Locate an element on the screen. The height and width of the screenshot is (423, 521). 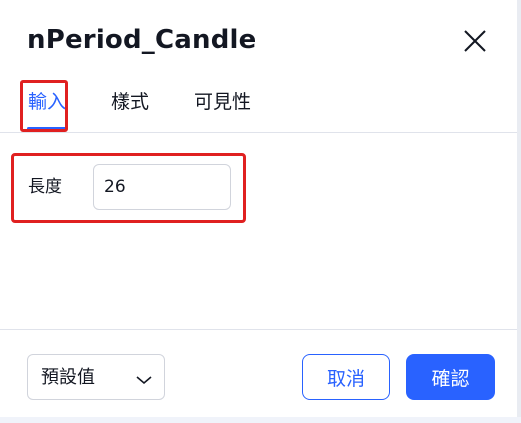
length-input is located at coordinates (162, 187).